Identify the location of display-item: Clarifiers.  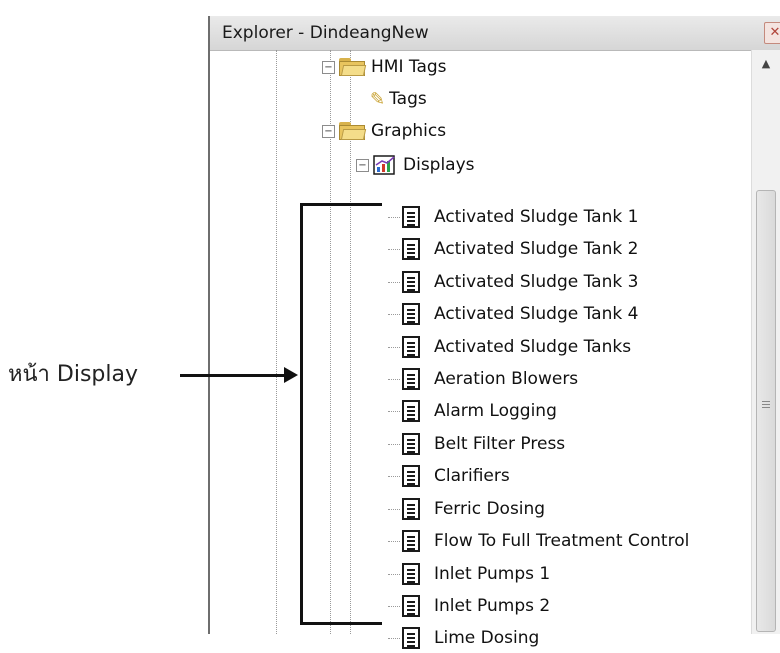
(456, 476).